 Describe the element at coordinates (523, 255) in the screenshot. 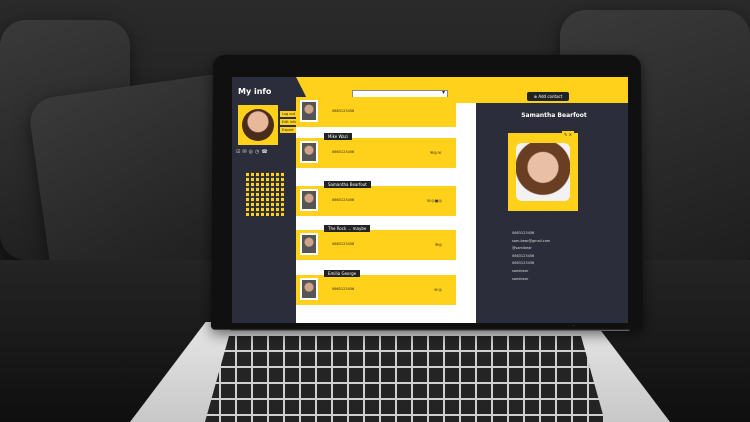

I see `whatsapp-field: 0663123456` at that location.